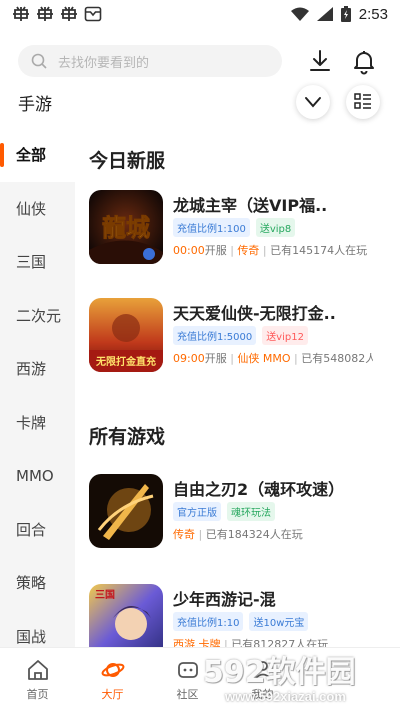  I want to click on community-icon, so click(187, 670).